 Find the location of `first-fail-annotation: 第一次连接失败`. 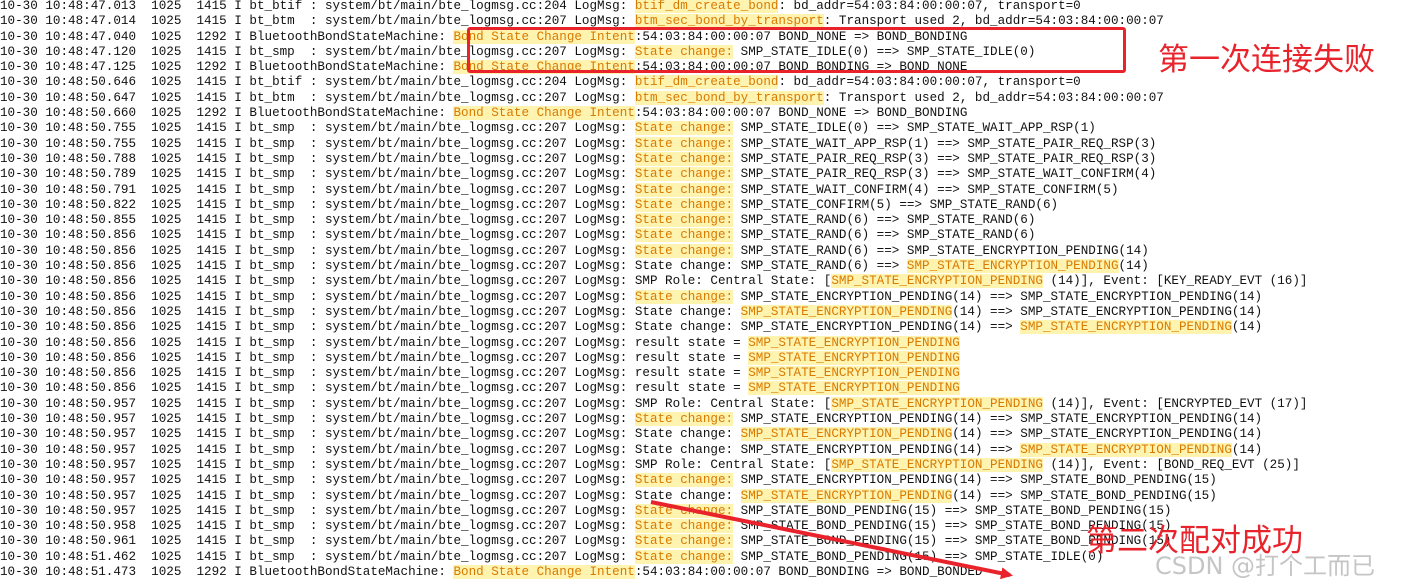

first-fail-annotation: 第一次连接失败 is located at coordinates (1266, 60).